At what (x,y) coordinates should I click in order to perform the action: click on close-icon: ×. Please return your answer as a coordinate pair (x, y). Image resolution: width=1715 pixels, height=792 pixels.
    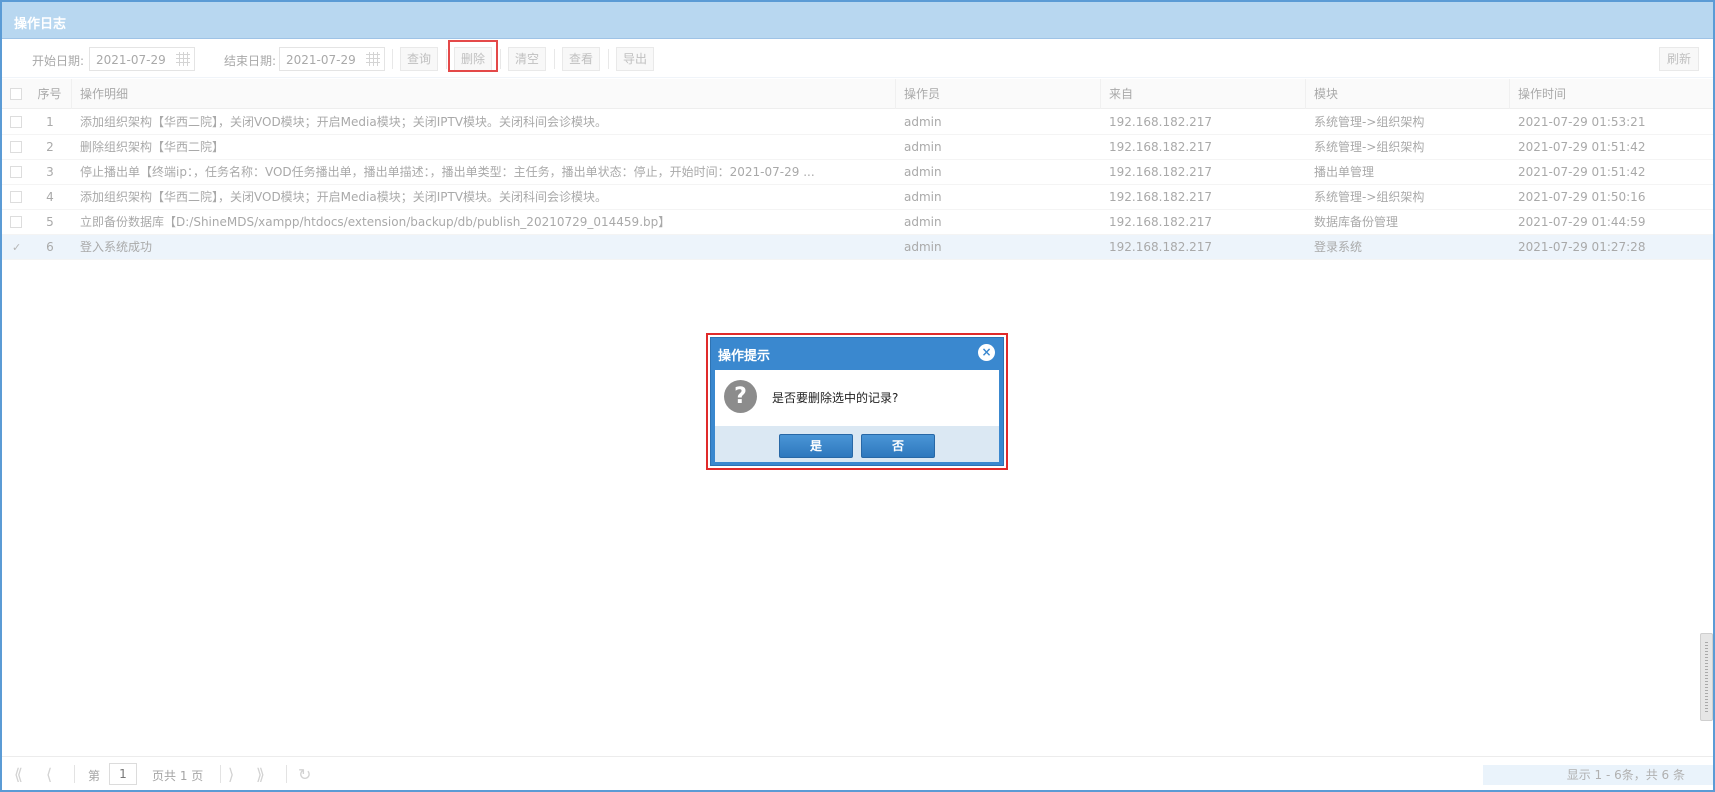
    Looking at the image, I should click on (986, 352).